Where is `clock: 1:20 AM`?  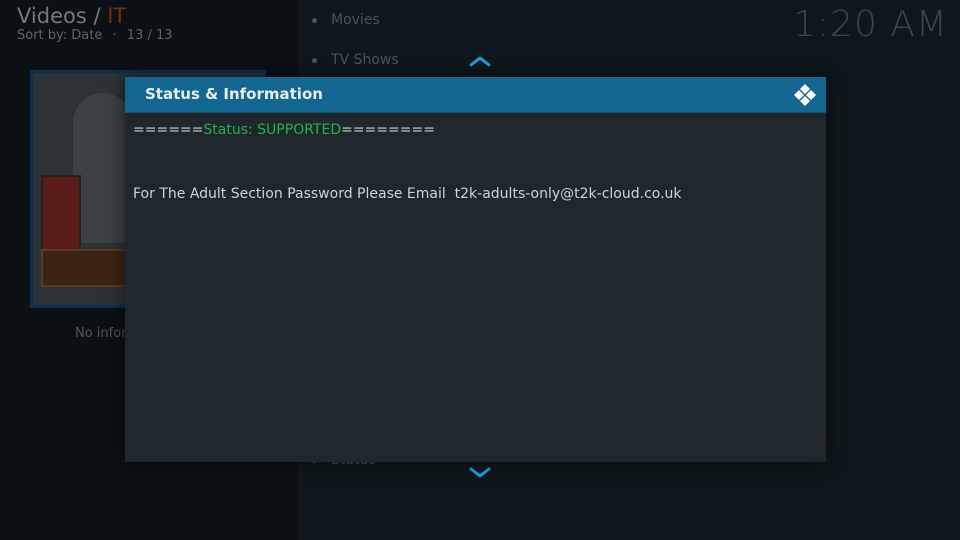 clock: 1:20 AM is located at coordinates (870, 24).